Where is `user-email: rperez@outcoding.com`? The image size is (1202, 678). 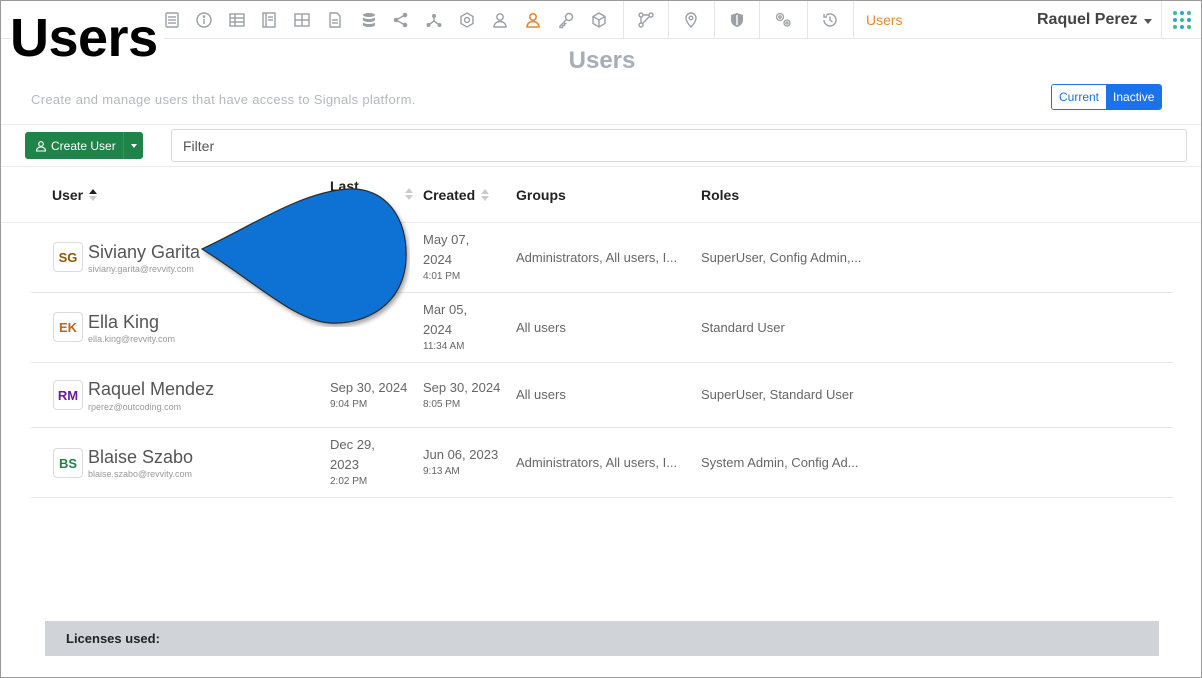 user-email: rperez@outcoding.com is located at coordinates (135, 407).